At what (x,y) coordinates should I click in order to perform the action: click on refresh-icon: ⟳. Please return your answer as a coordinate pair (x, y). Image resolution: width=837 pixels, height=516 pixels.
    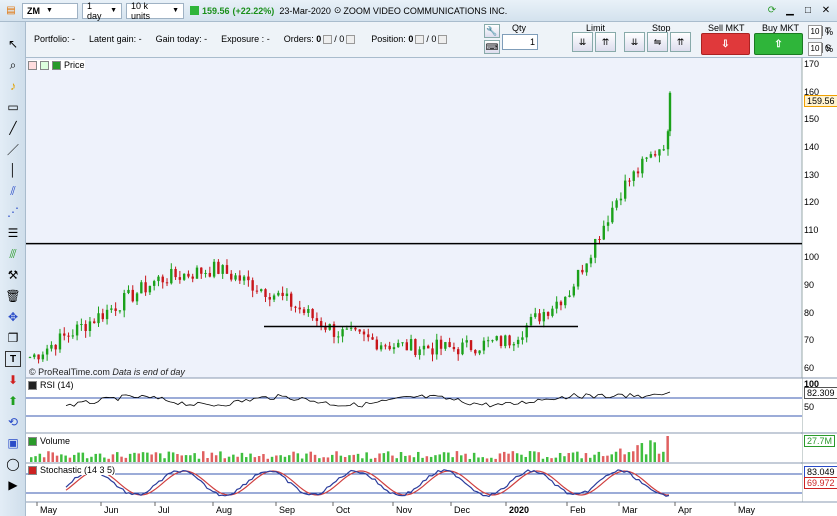
    Looking at the image, I should click on (772, 10).